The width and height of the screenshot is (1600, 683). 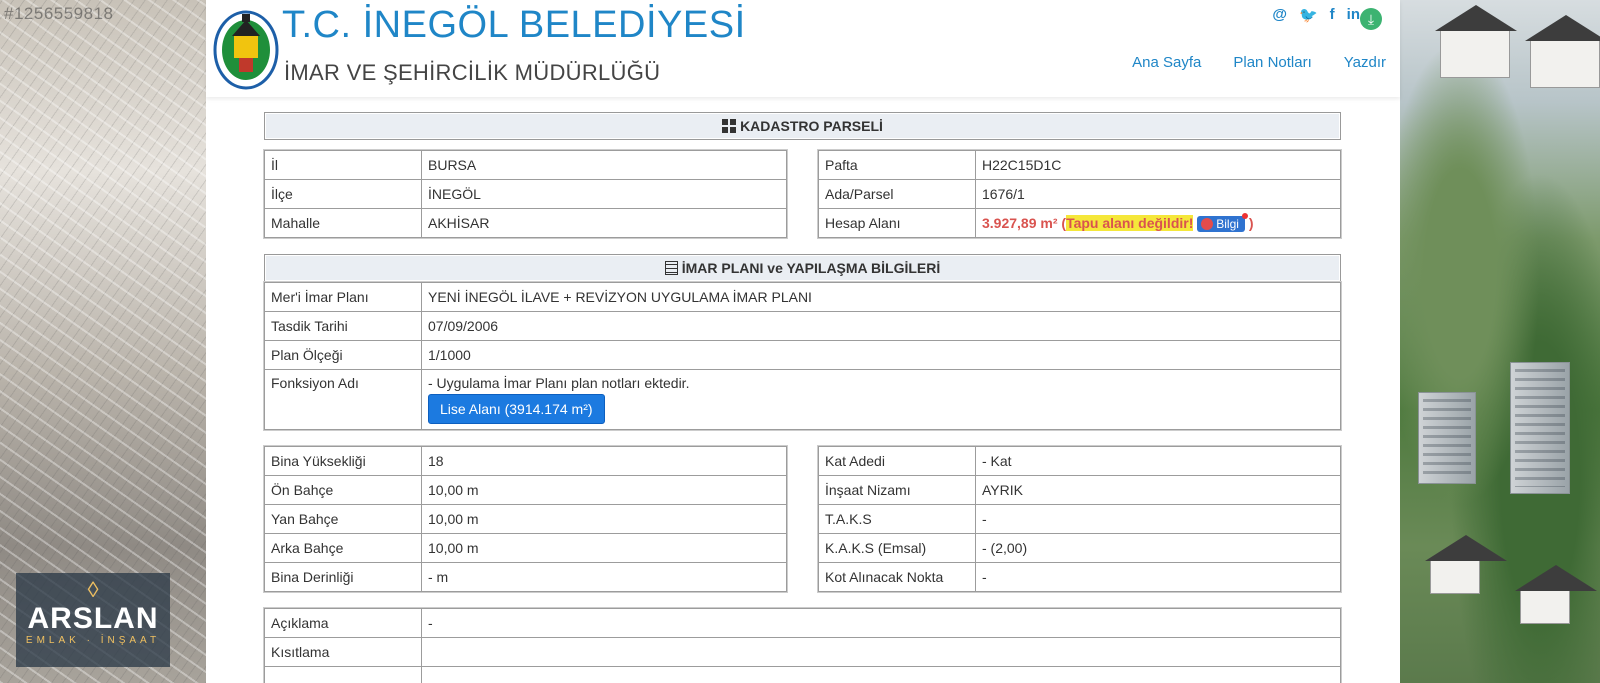 I want to click on table-row: Kot Alınacak Nokta -, so click(x=1079, y=577).